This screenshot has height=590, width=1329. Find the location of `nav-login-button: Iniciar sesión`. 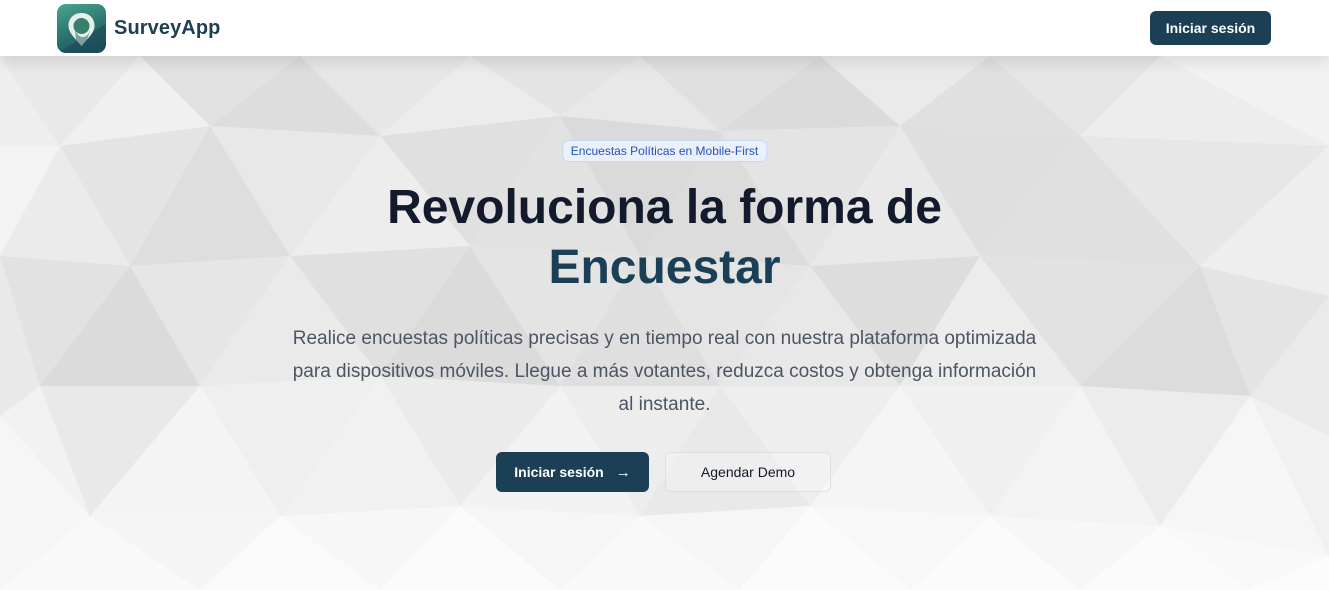

nav-login-button: Iniciar sesión is located at coordinates (1210, 28).